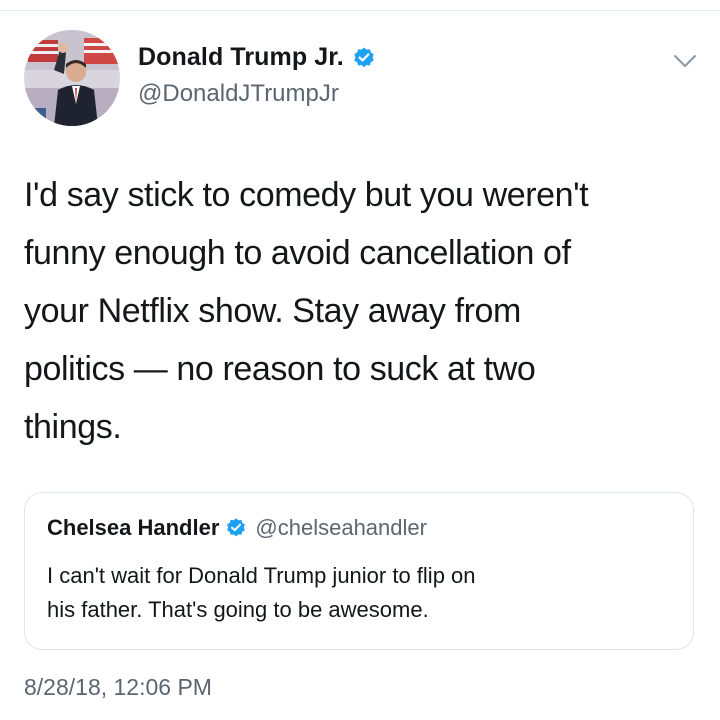  I want to click on author-name-row: Donald Trump Jr., so click(257, 57).